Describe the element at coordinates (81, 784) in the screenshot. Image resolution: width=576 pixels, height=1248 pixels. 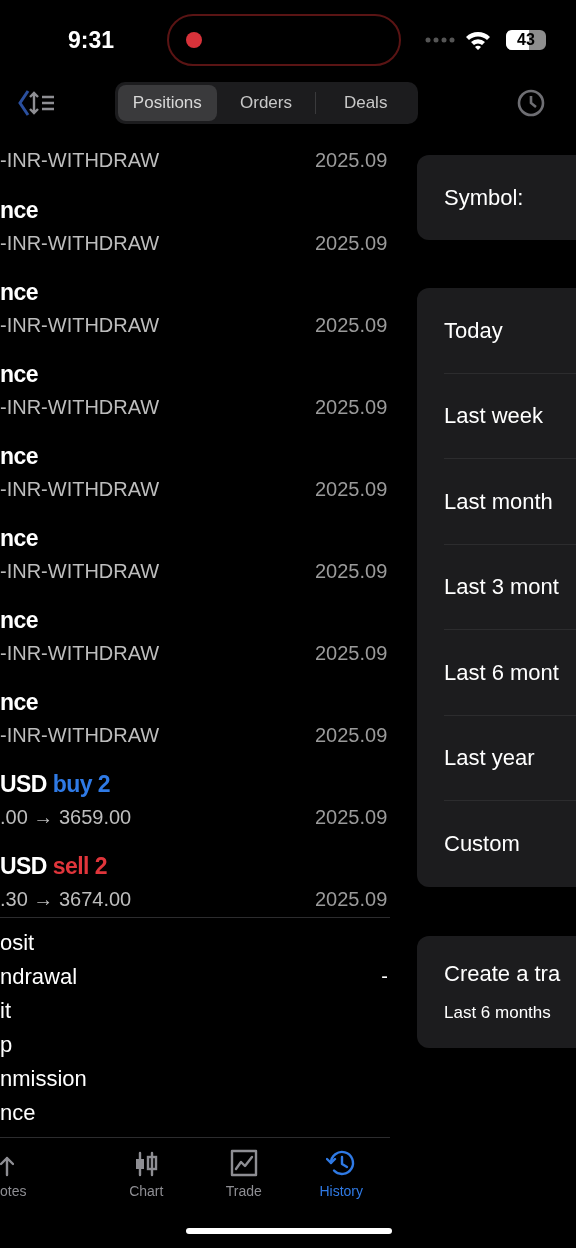
I see `deal-side: buy 2` at that location.